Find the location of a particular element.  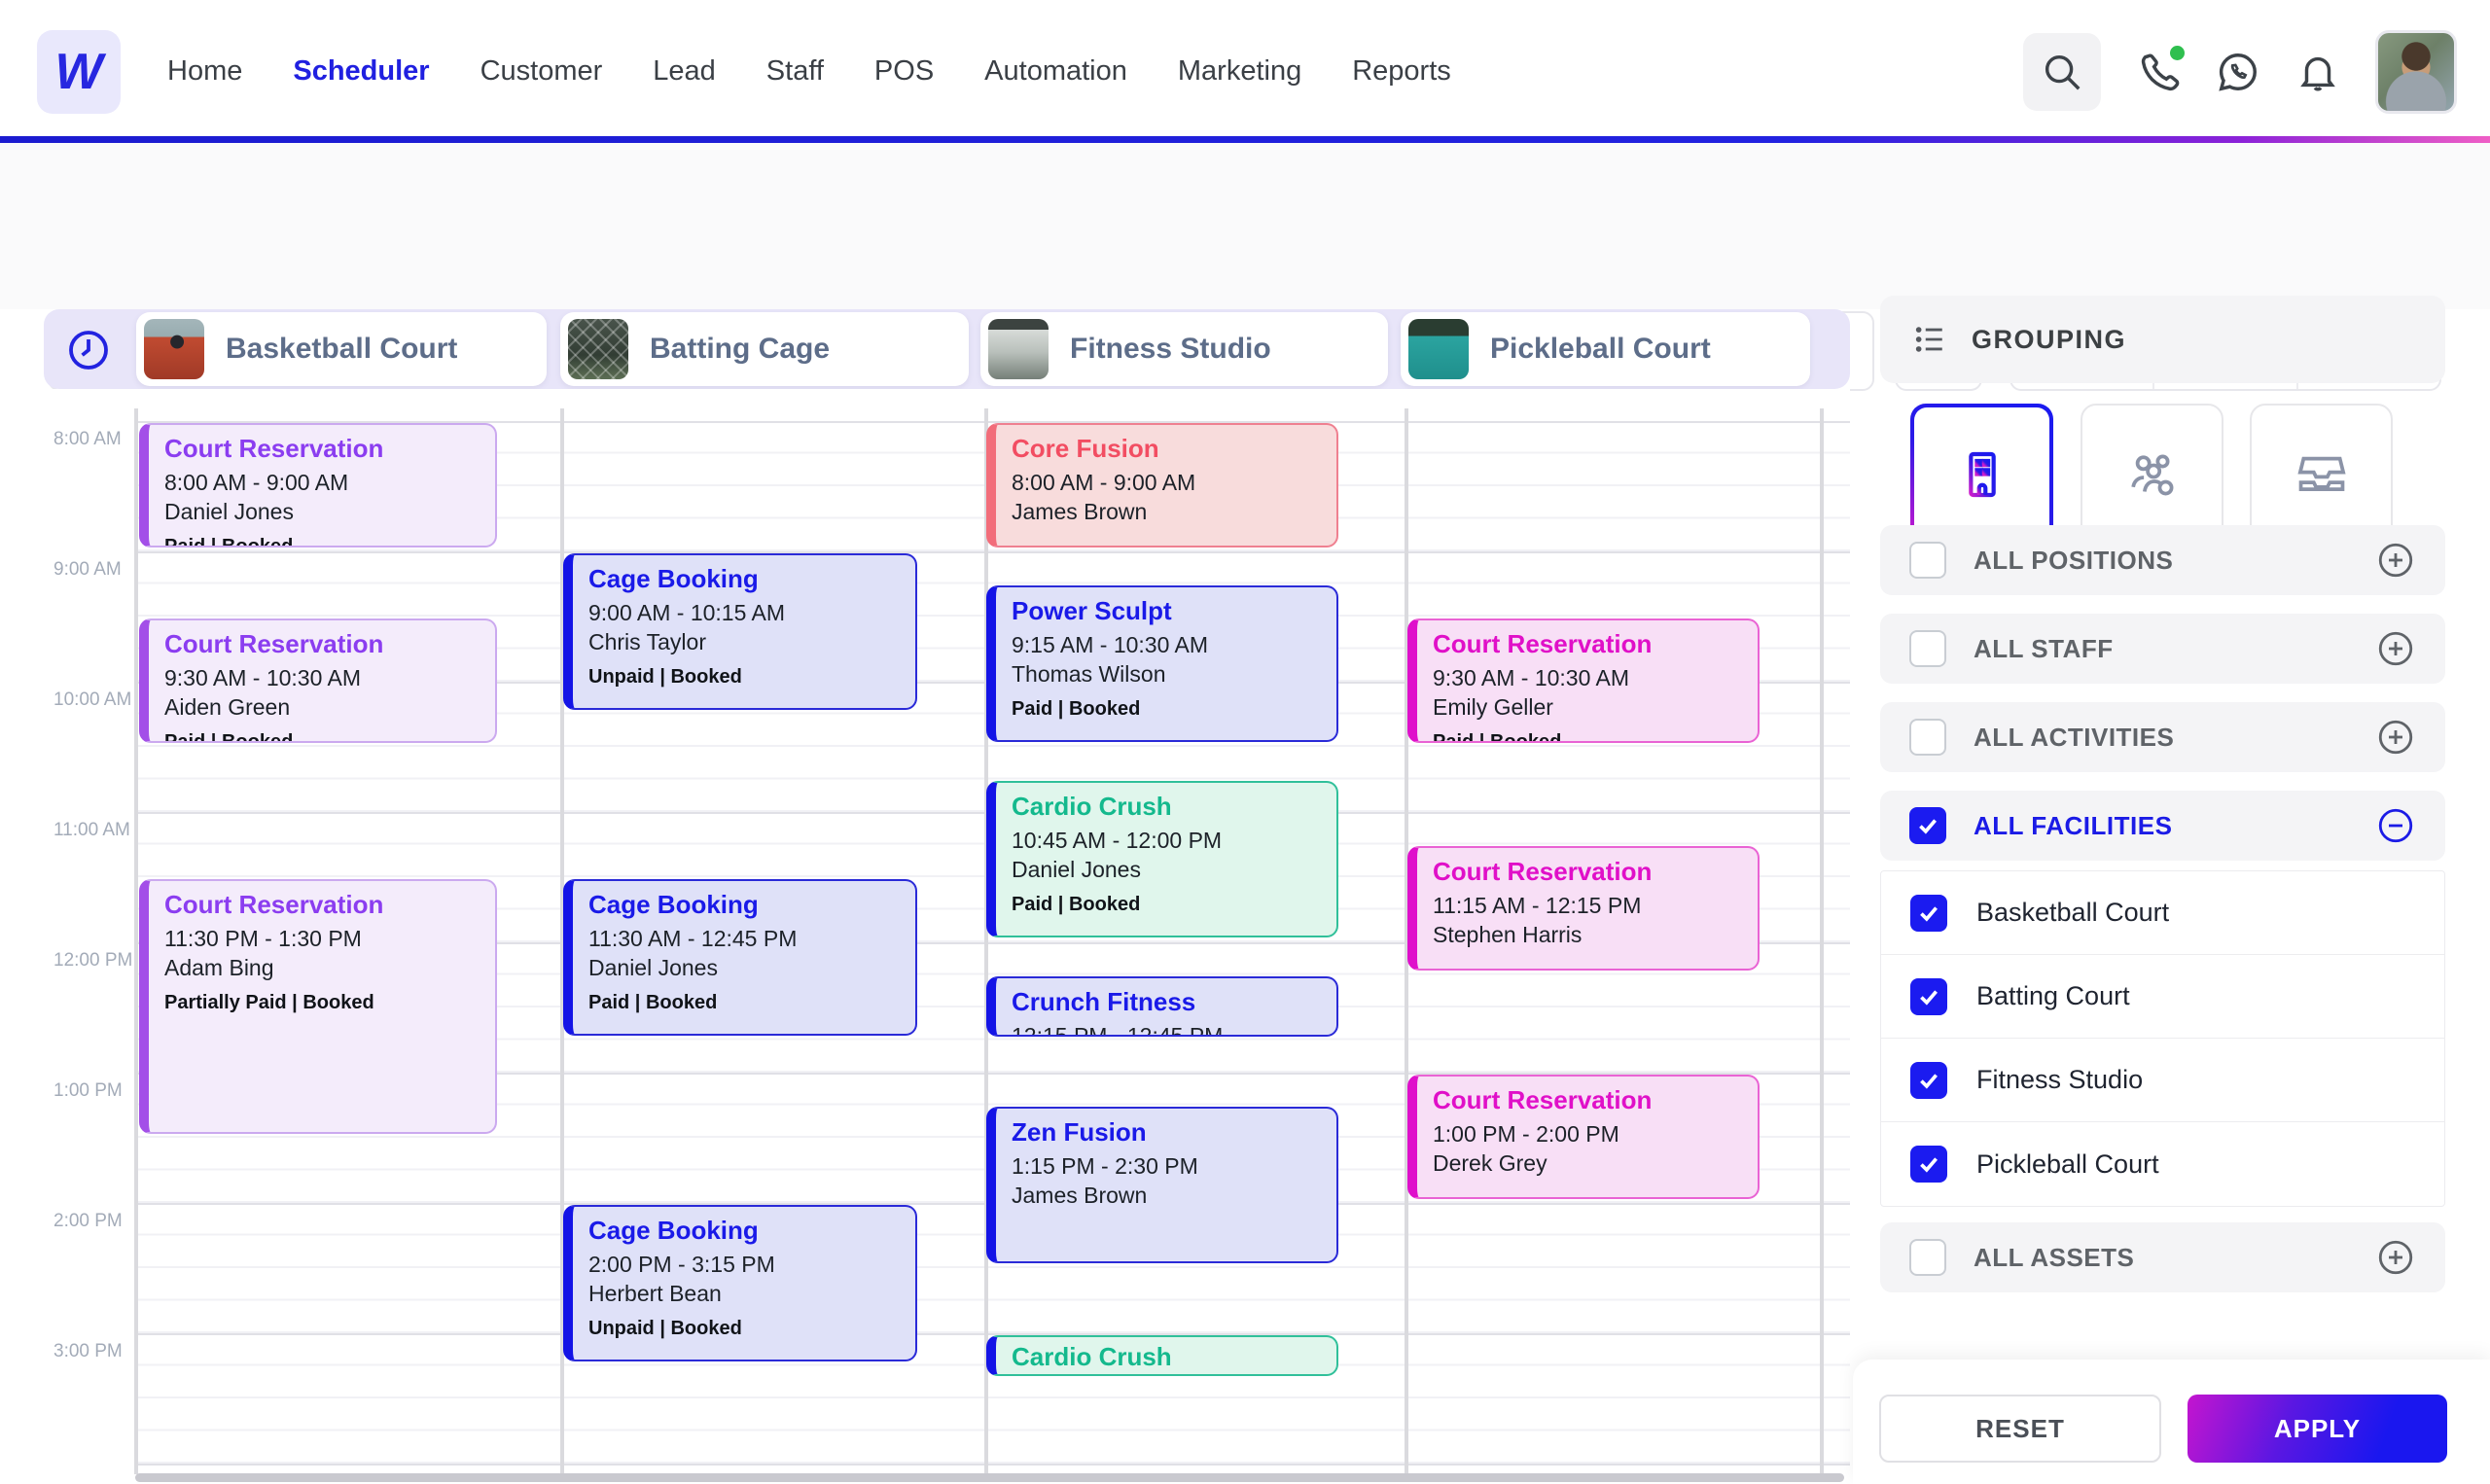

checkbox-all-assets is located at coordinates (1927, 1258).